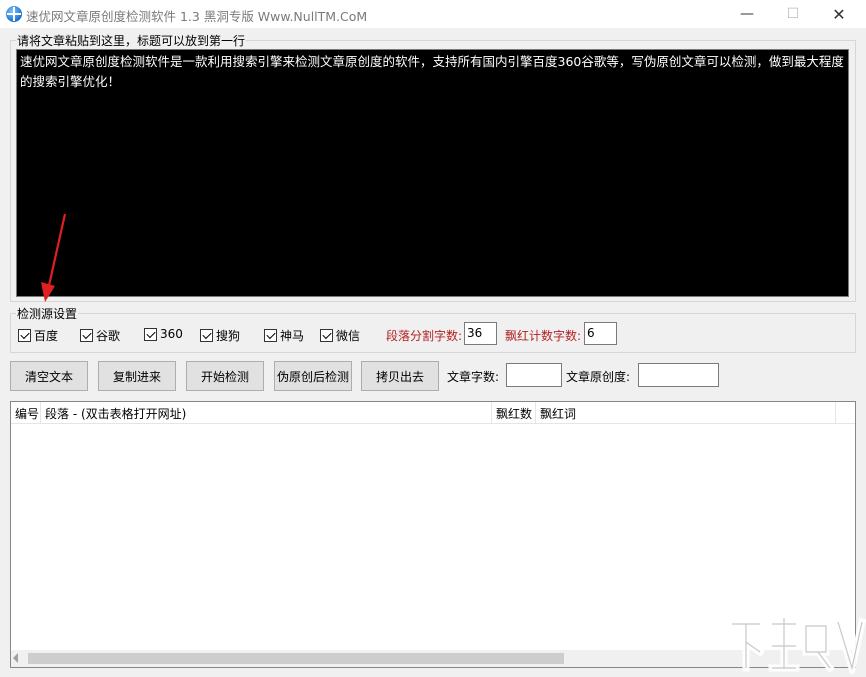 The image size is (866, 677). I want to click on close-button: ✕, so click(839, 14).